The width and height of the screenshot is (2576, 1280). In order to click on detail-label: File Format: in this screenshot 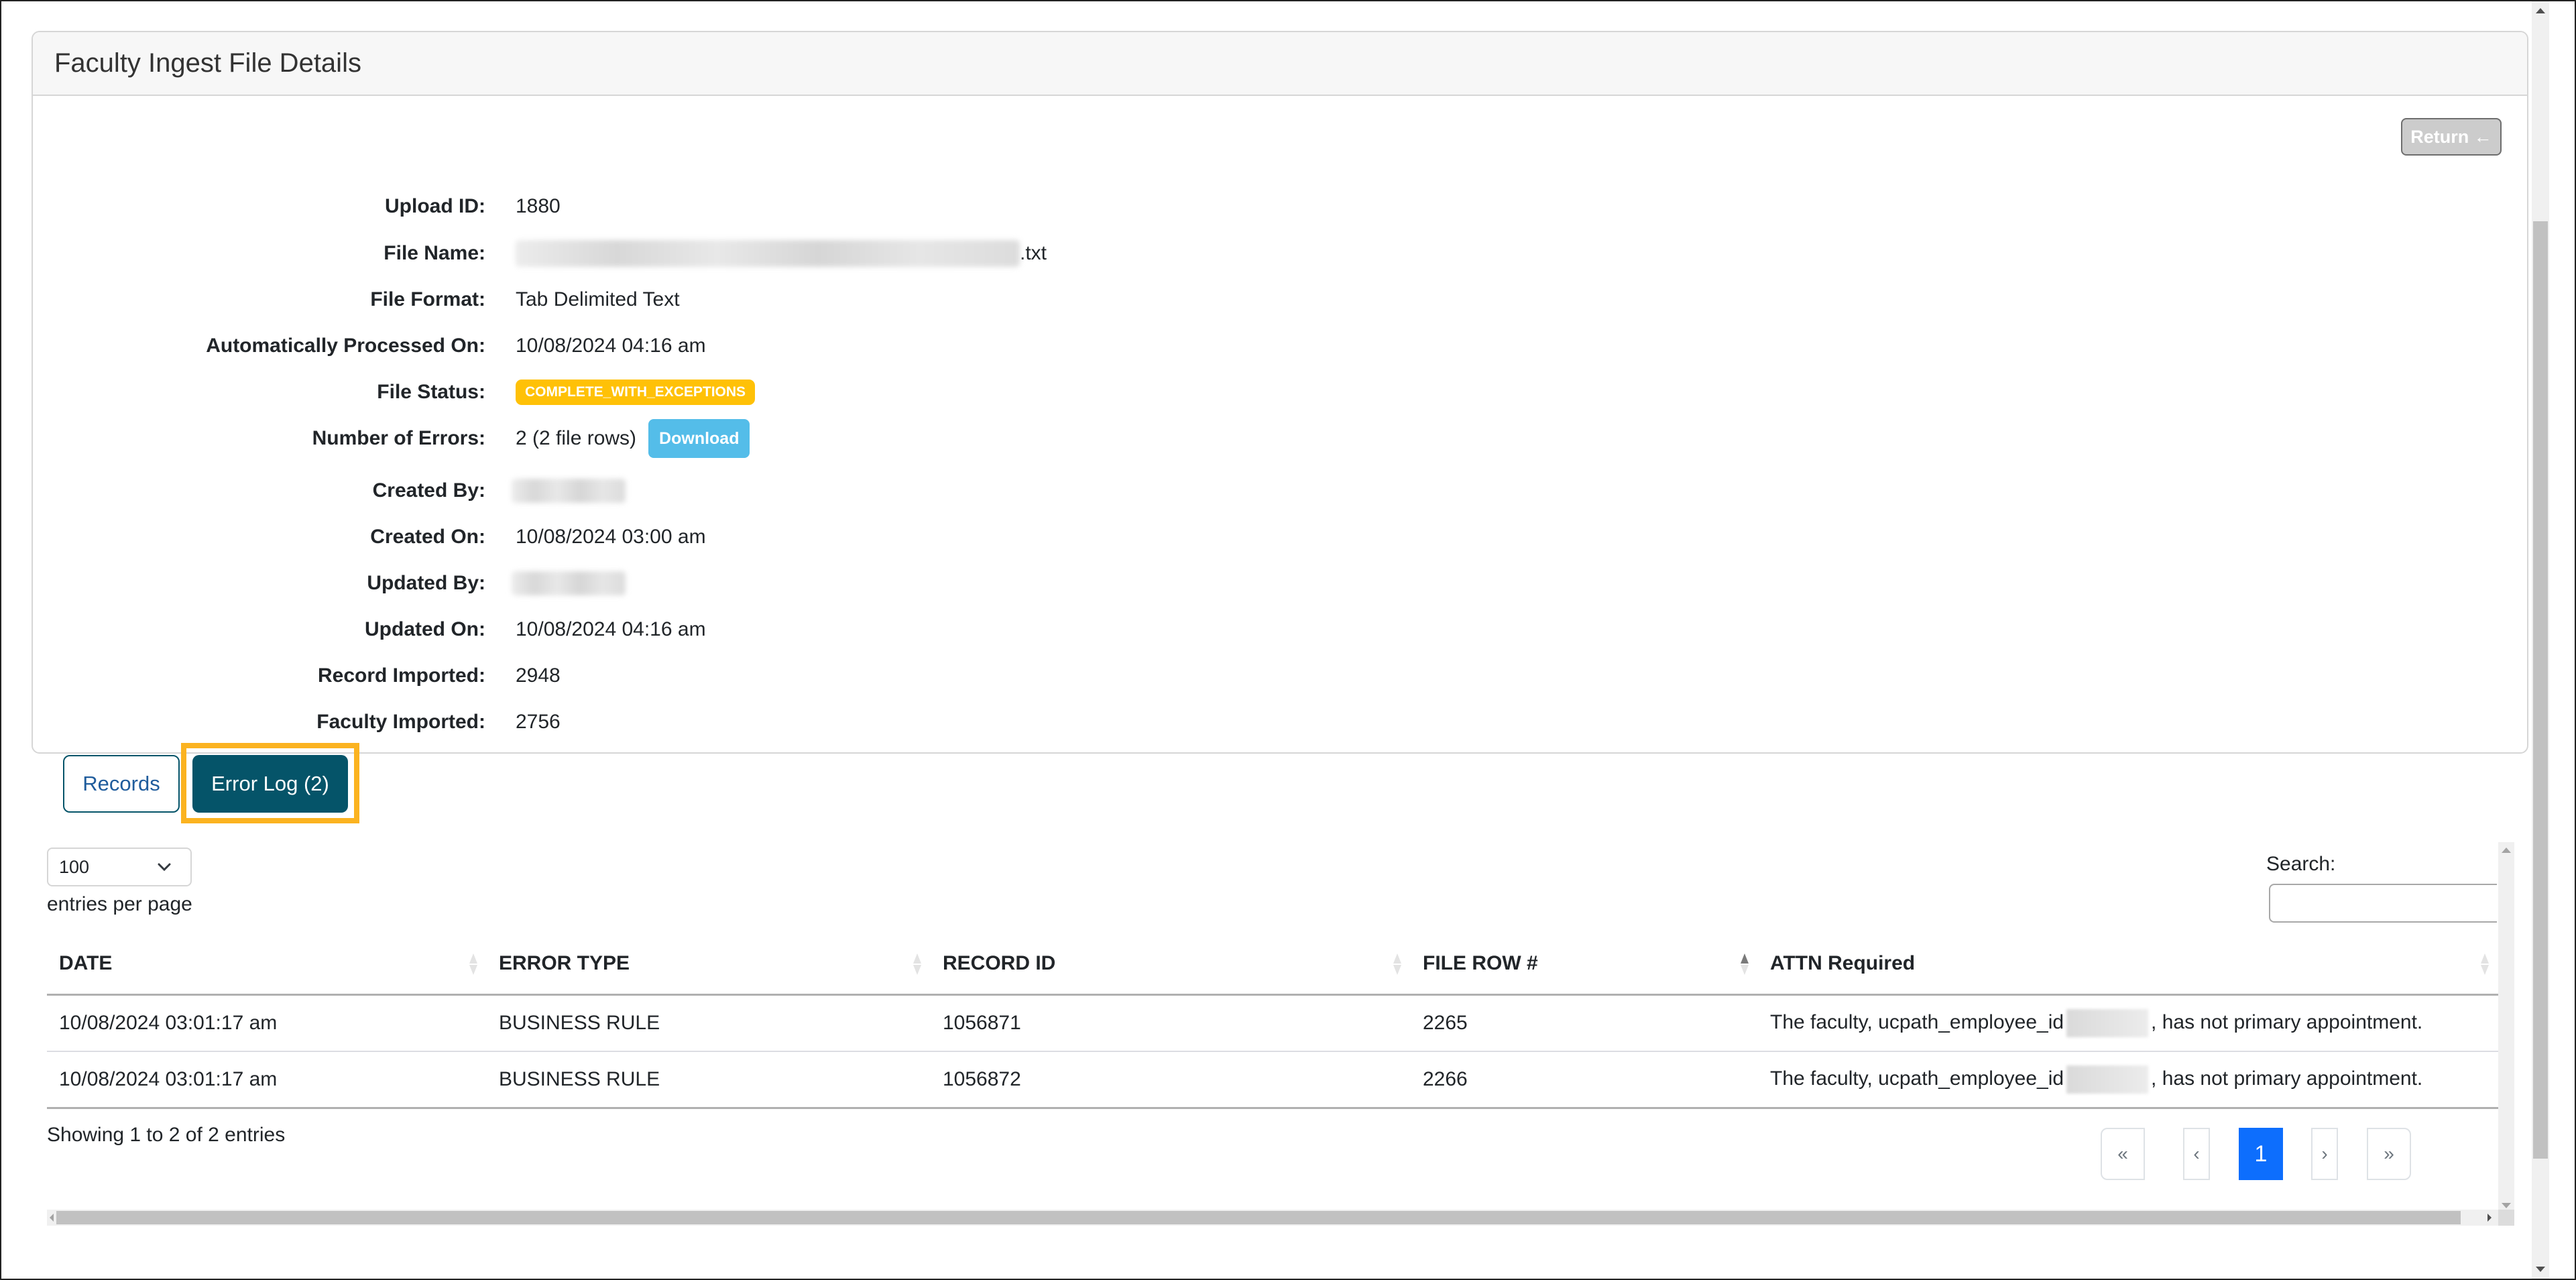, I will do `click(427, 299)`.